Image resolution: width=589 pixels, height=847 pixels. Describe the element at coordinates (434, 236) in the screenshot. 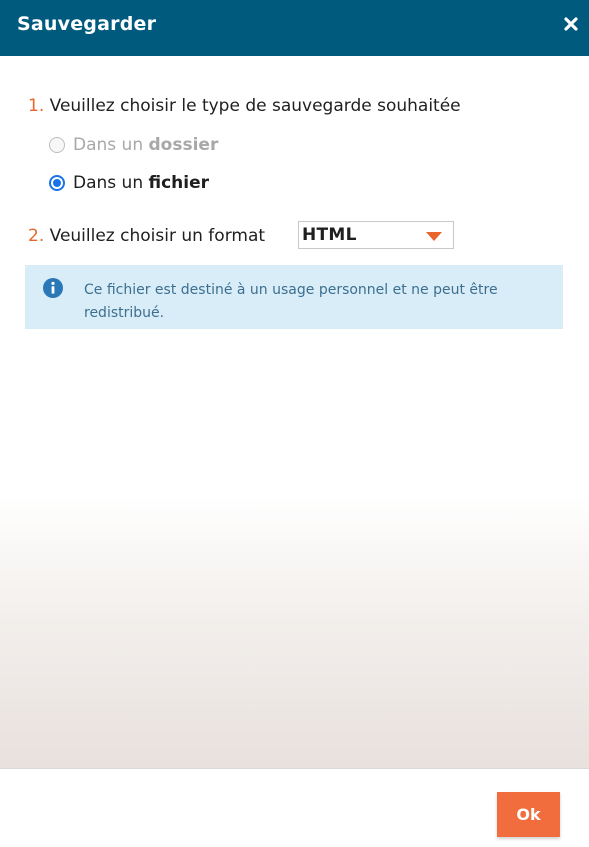

I see `chevron-down-icon` at that location.